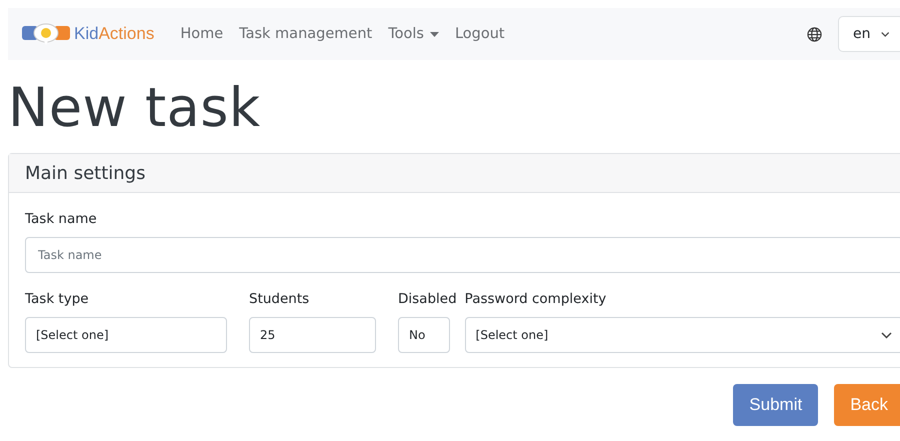 The image size is (900, 441). I want to click on field-label: Password complexity, so click(536, 299).